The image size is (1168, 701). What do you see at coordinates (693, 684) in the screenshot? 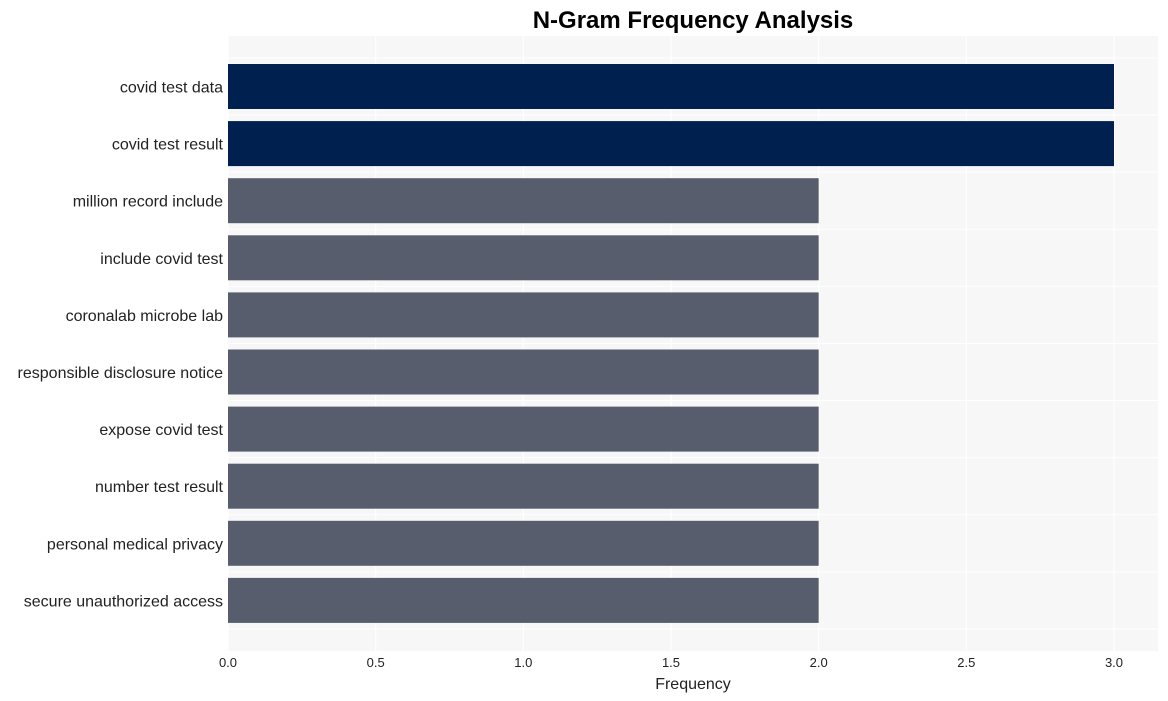
I see `x-axis-label: Frequency` at bounding box center [693, 684].